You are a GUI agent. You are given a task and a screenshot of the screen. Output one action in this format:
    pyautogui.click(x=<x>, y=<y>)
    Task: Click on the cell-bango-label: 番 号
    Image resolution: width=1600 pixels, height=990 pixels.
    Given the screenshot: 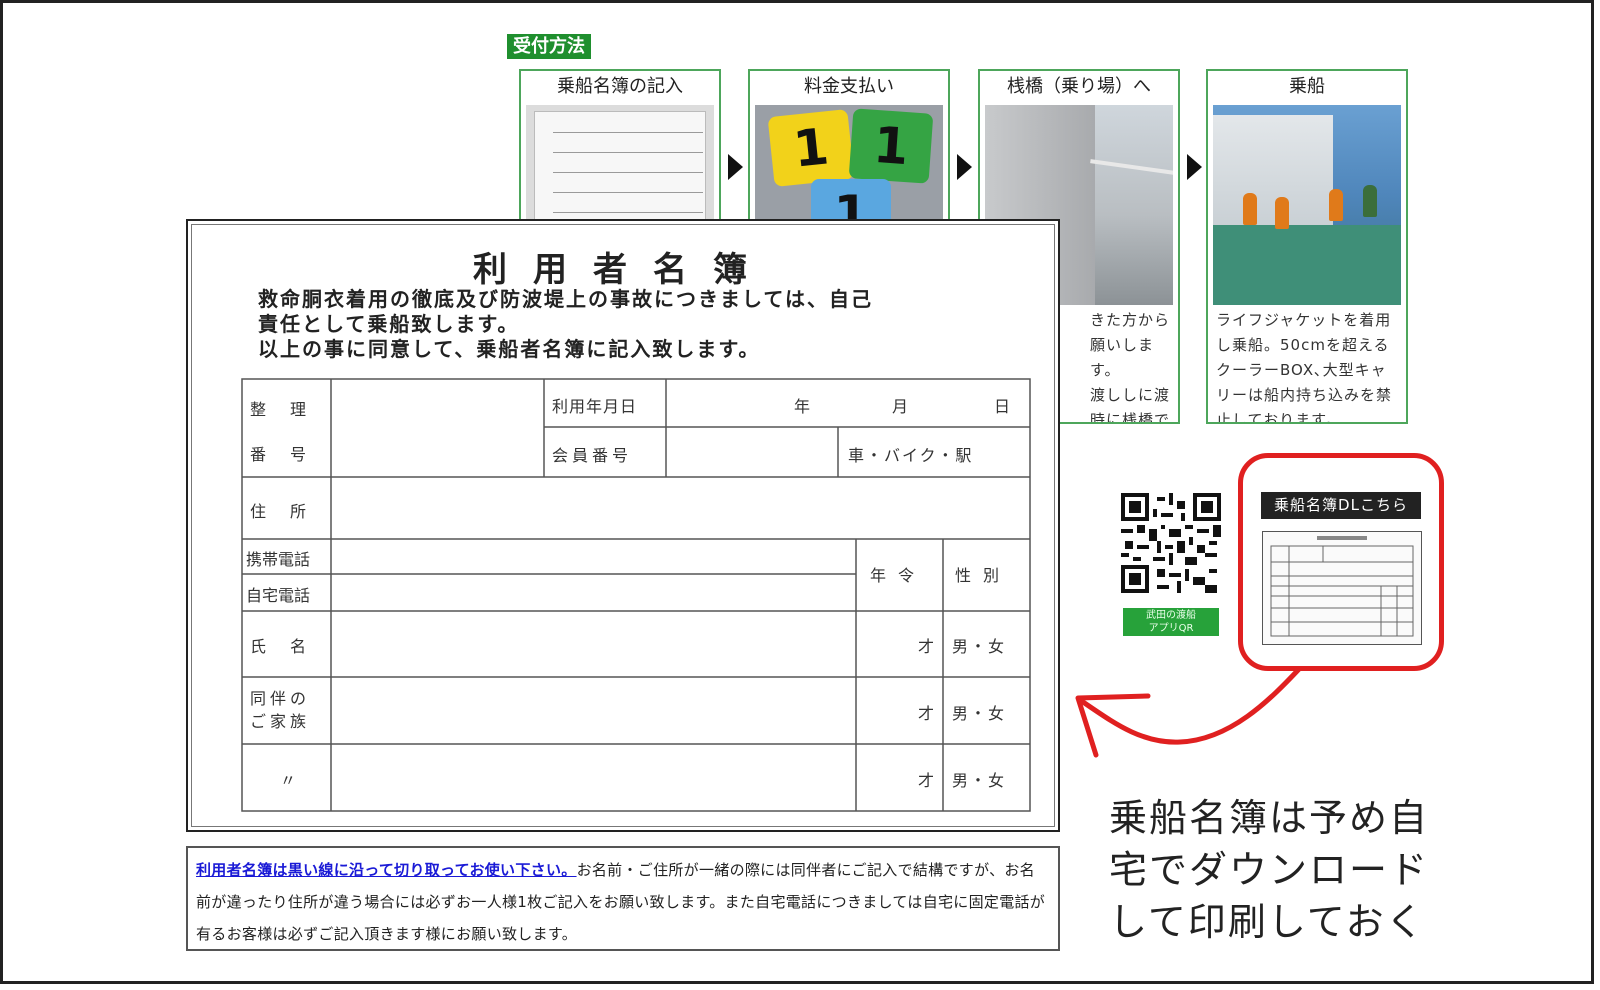 What is the action you would take?
    pyautogui.click(x=280, y=454)
    